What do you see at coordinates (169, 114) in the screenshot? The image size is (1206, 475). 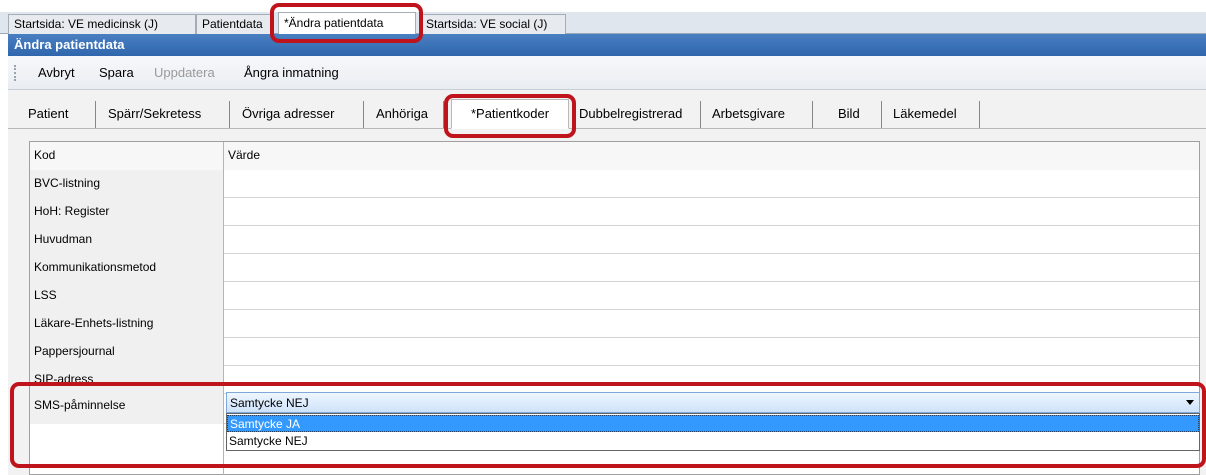 I see `tab-sparr-sekretess: Spärr/Sekretess` at bounding box center [169, 114].